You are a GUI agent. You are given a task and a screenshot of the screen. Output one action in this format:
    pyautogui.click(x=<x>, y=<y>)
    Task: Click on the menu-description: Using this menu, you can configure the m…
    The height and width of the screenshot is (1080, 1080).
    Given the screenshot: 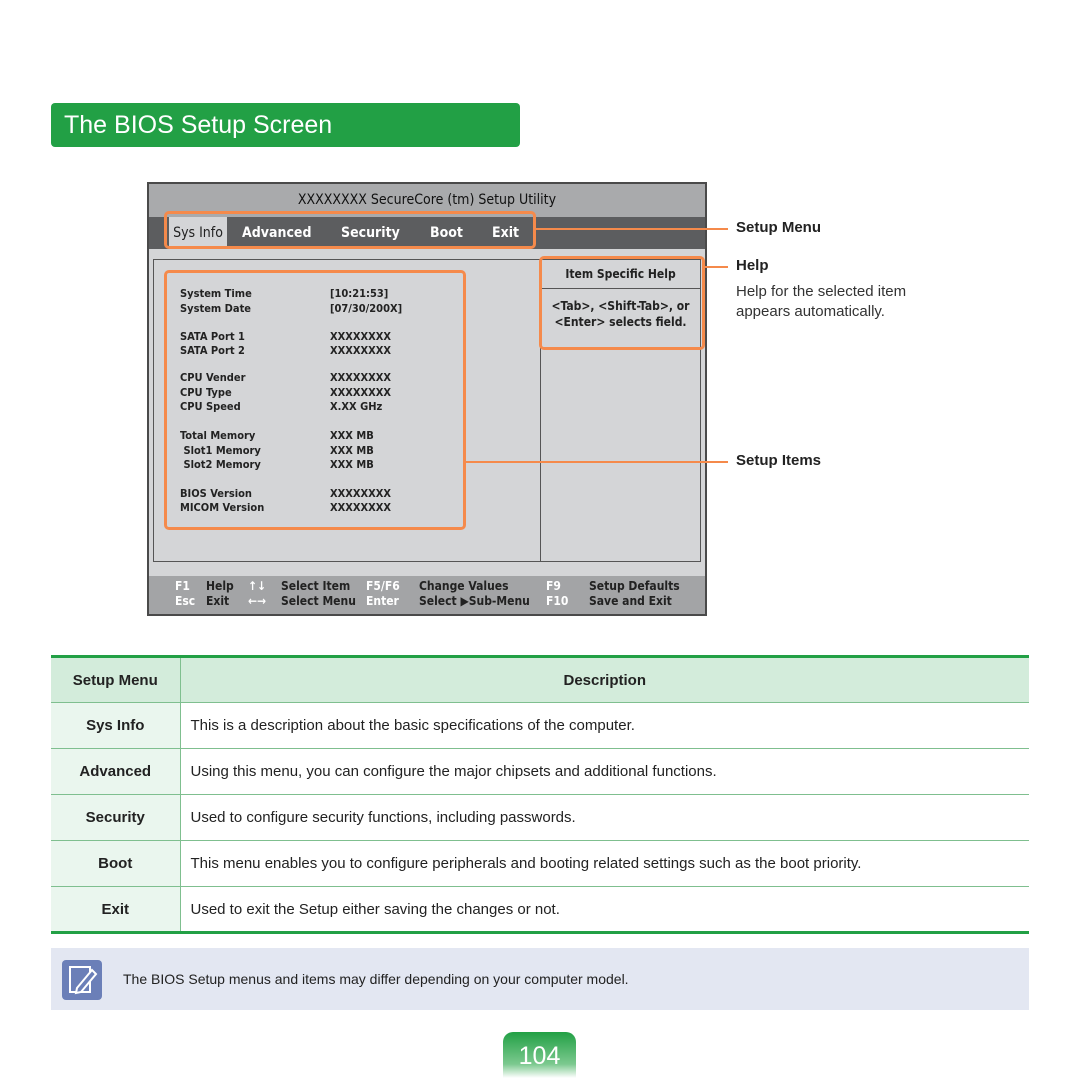 What is the action you would take?
    pyautogui.click(x=604, y=771)
    